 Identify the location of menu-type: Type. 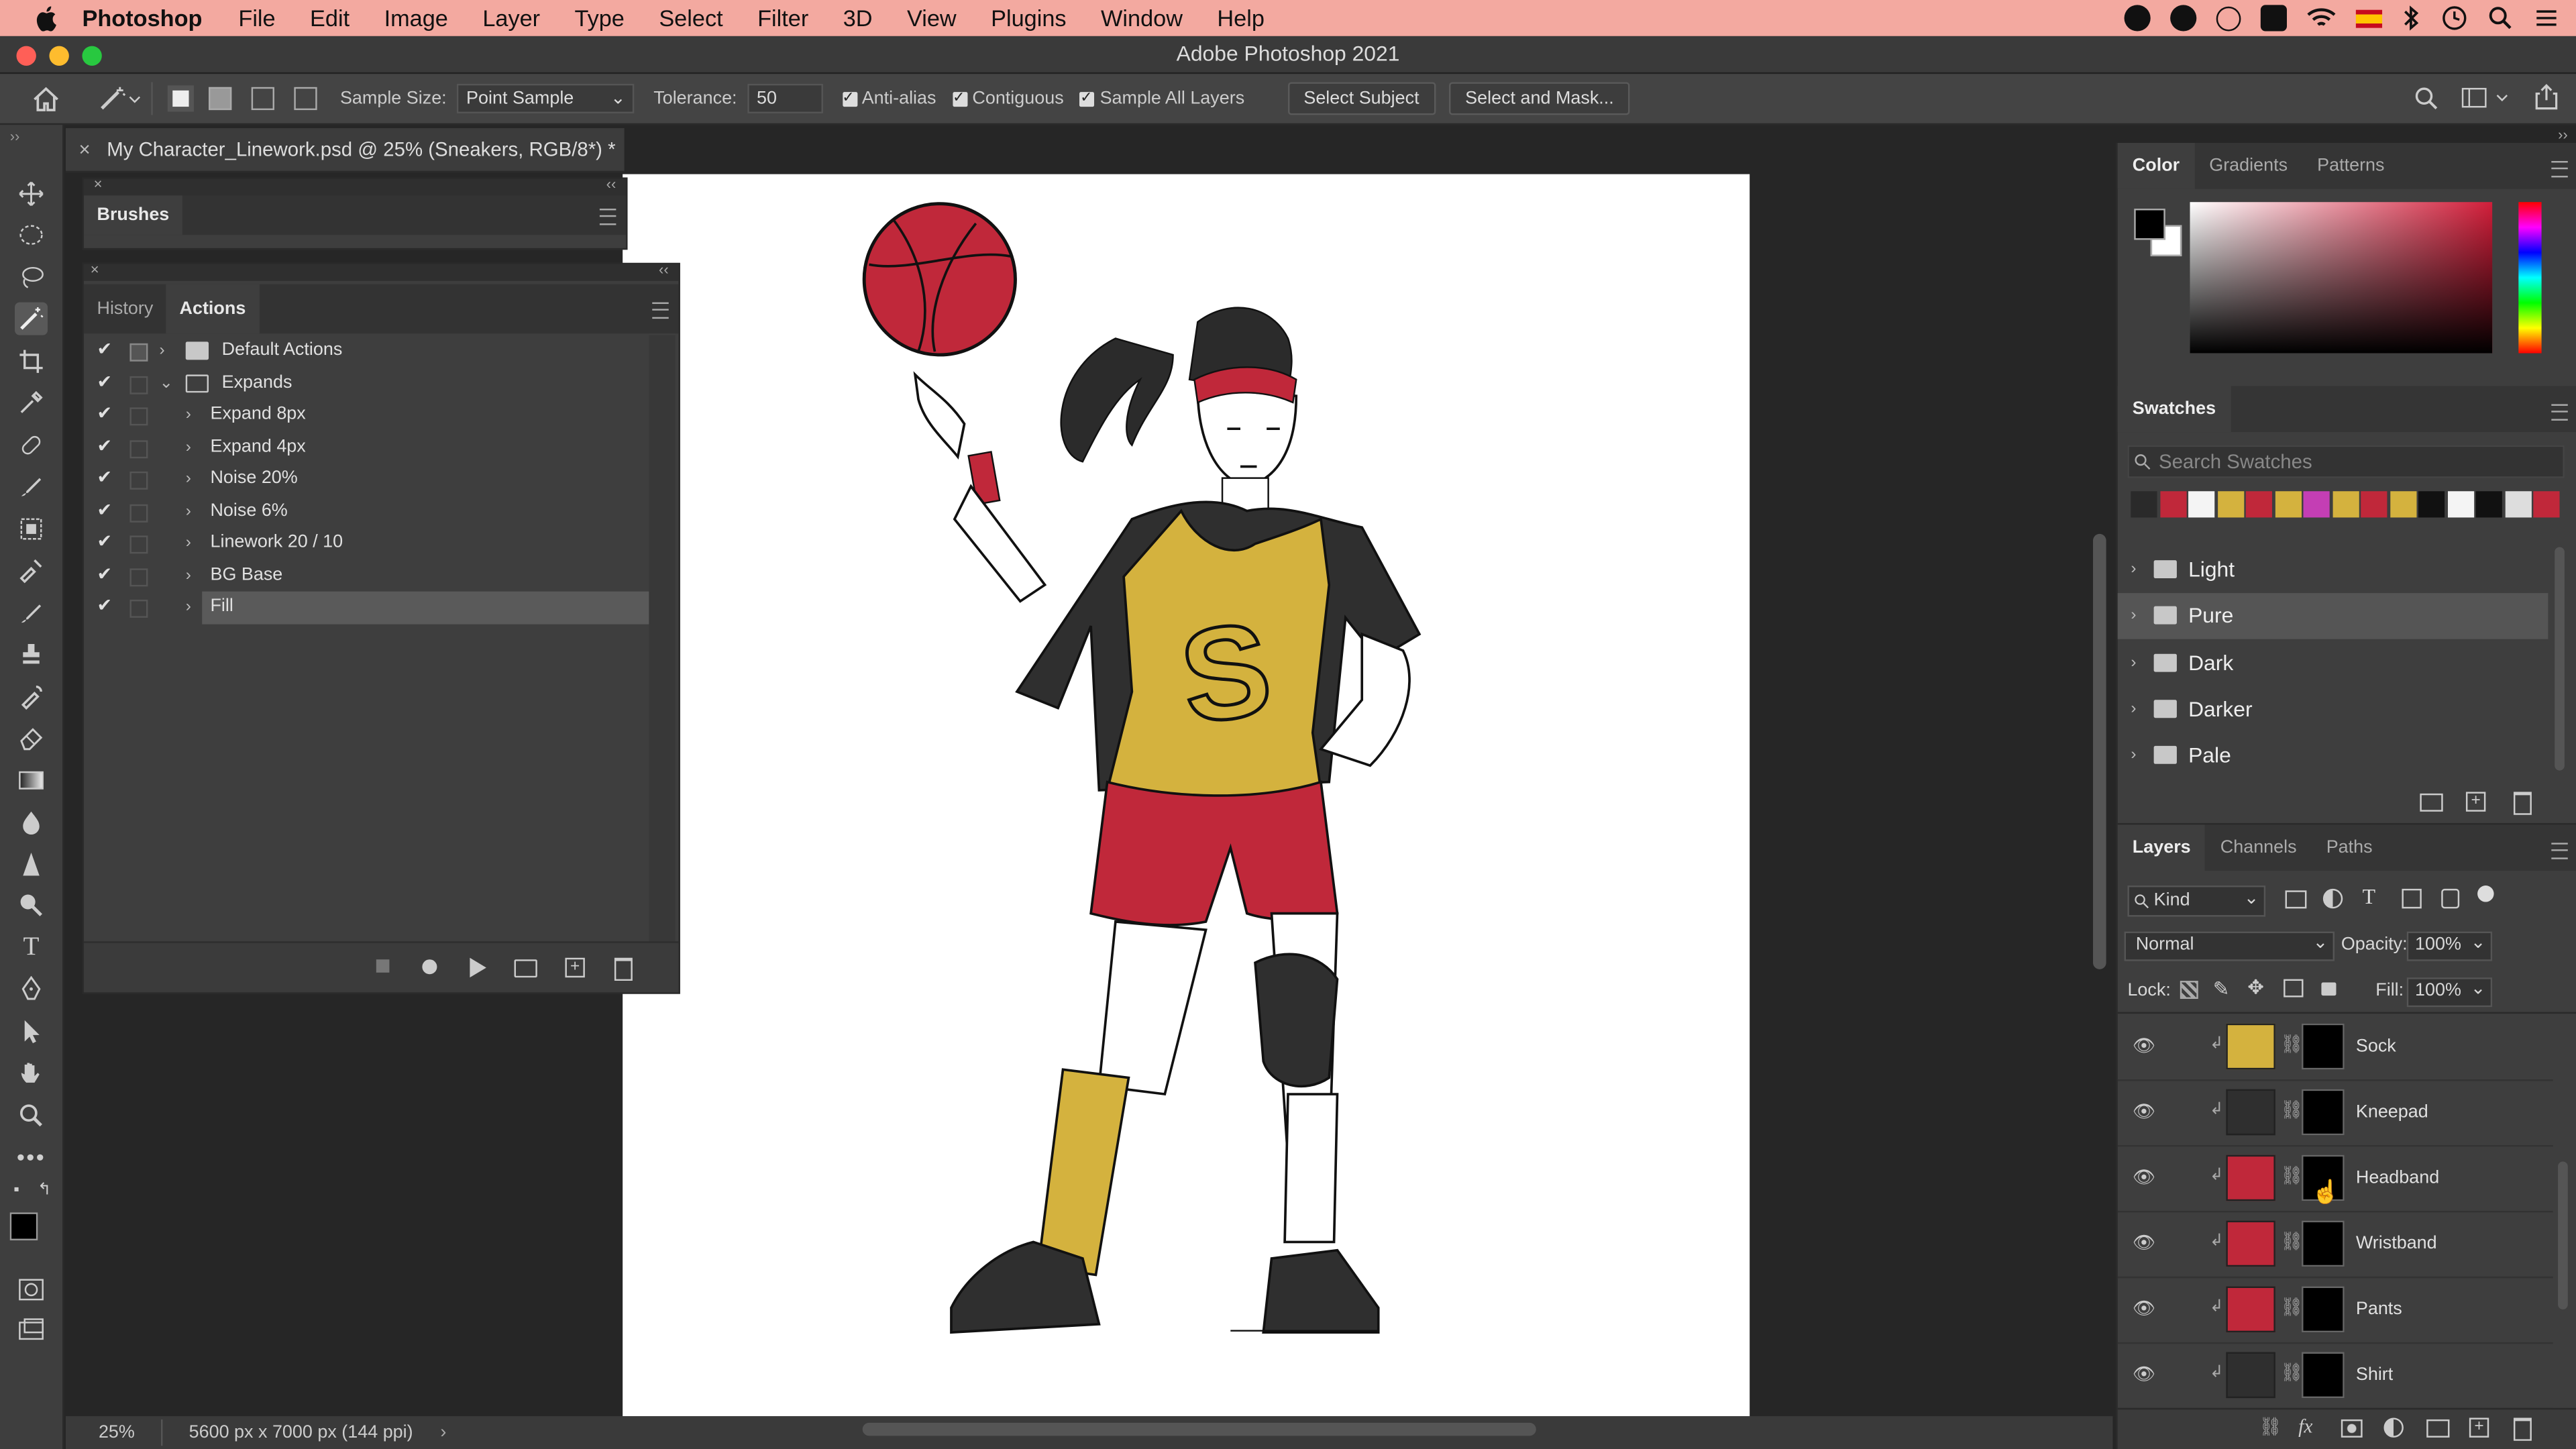
(600, 18).